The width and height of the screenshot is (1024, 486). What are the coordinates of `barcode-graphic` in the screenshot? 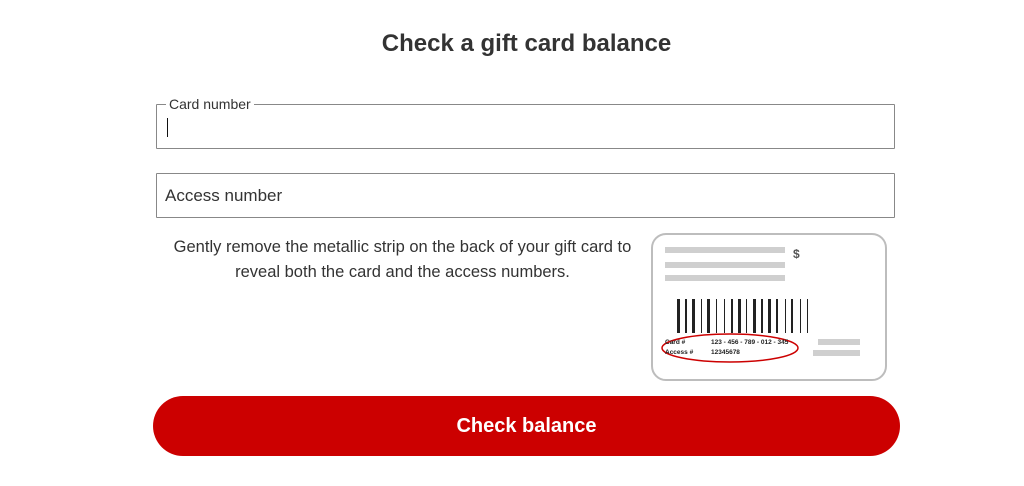 It's located at (742, 316).